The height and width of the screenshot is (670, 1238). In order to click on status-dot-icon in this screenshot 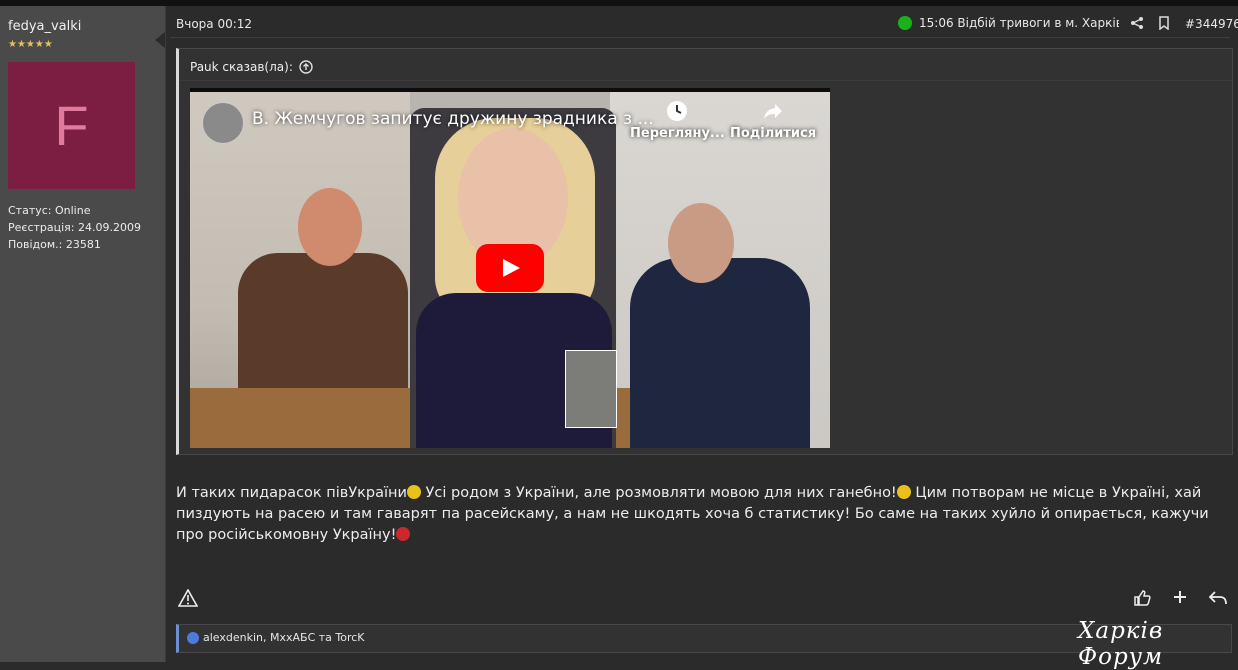, I will do `click(905, 23)`.